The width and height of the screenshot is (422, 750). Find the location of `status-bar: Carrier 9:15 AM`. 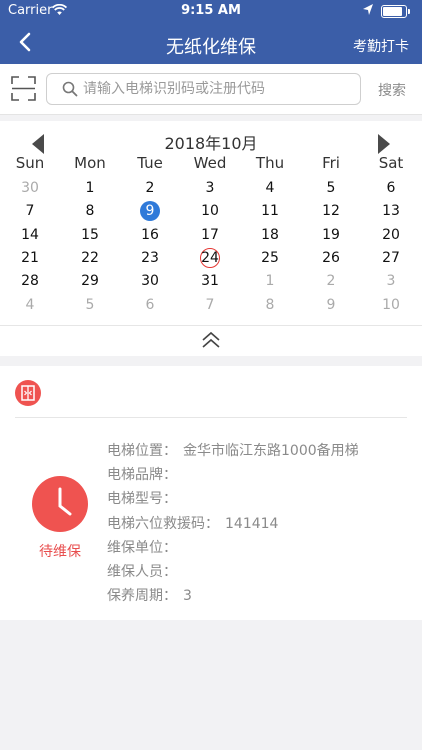

status-bar: Carrier 9:15 AM is located at coordinates (211, 11).